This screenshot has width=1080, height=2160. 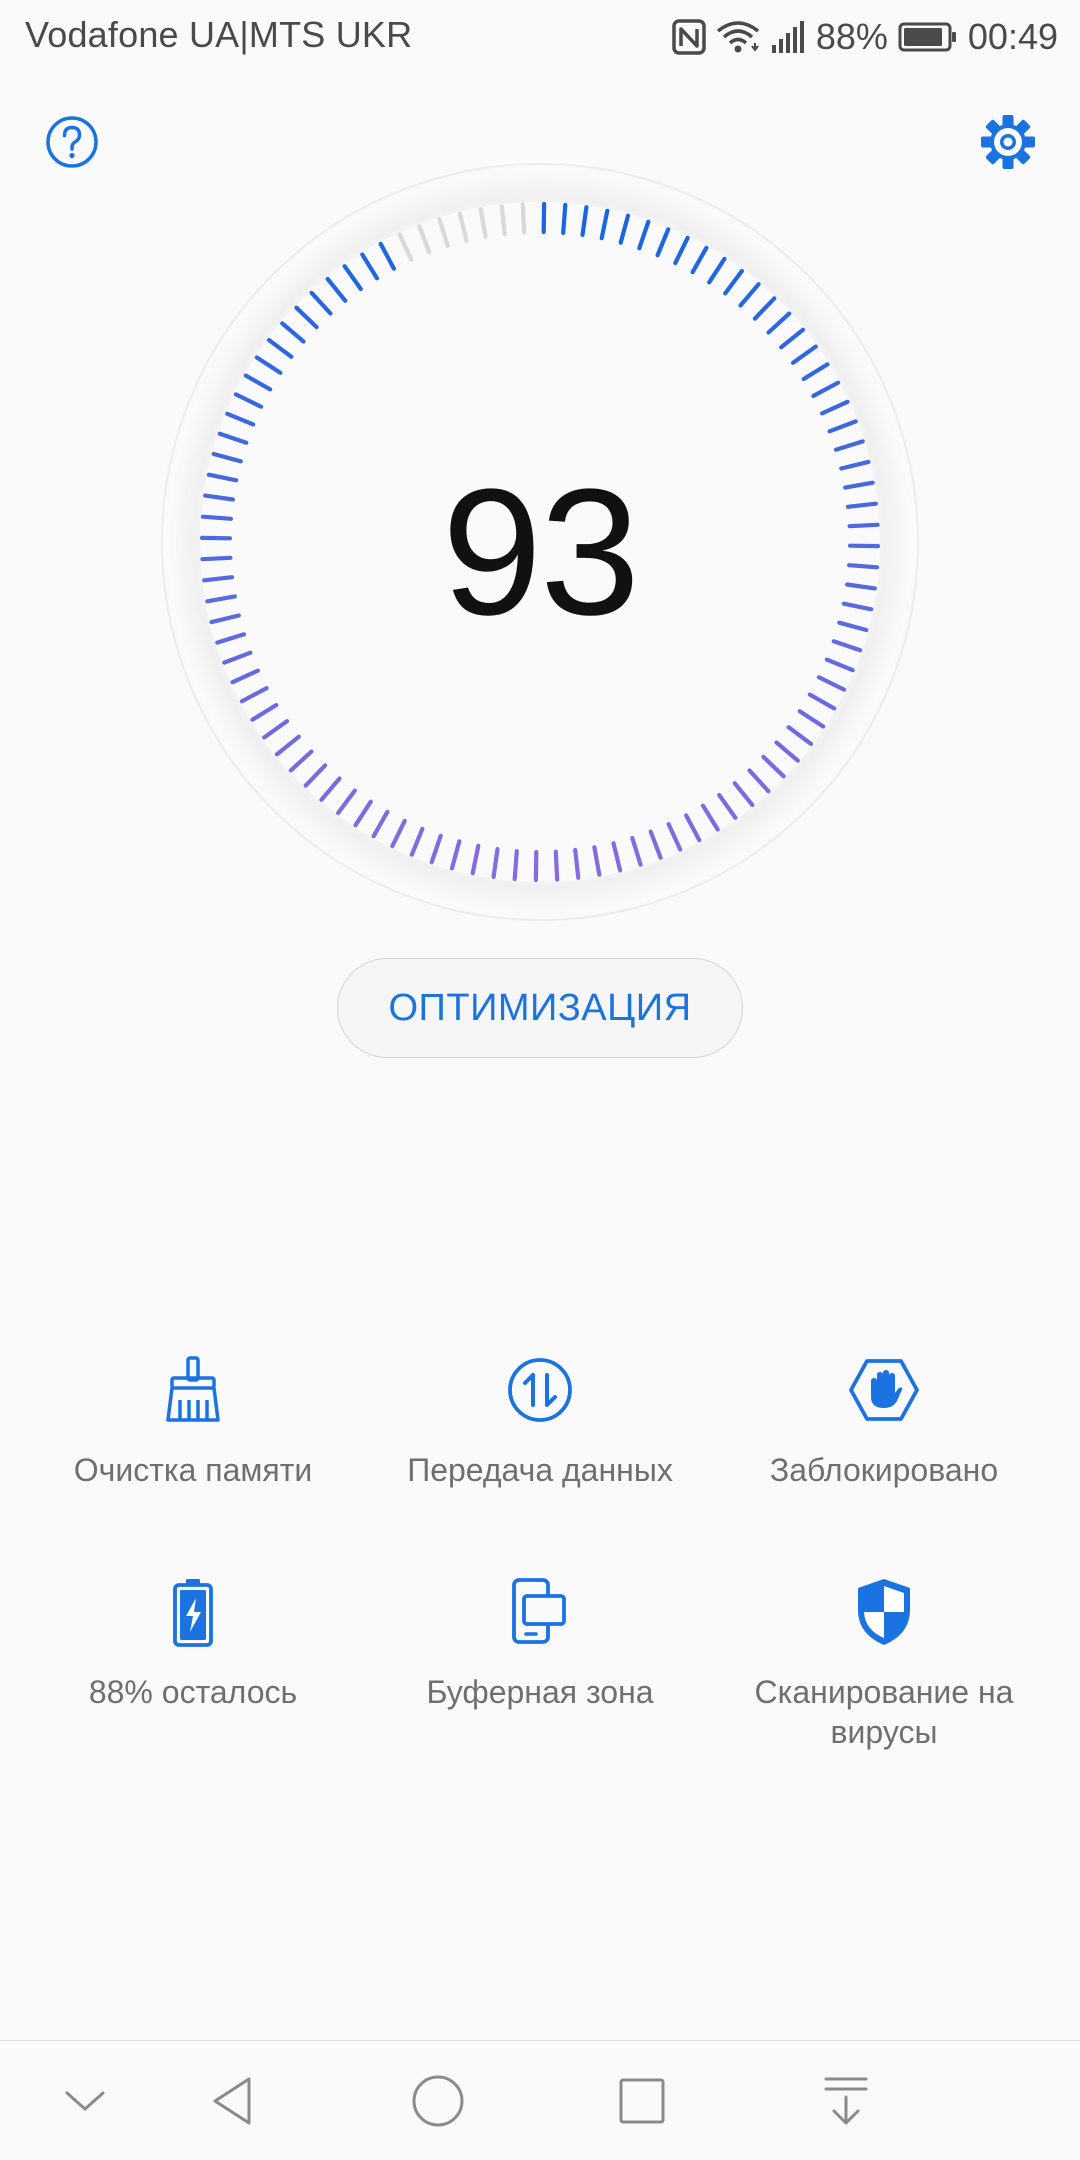 What do you see at coordinates (884, 1390) in the screenshot?
I see `blocked-hand-icon` at bounding box center [884, 1390].